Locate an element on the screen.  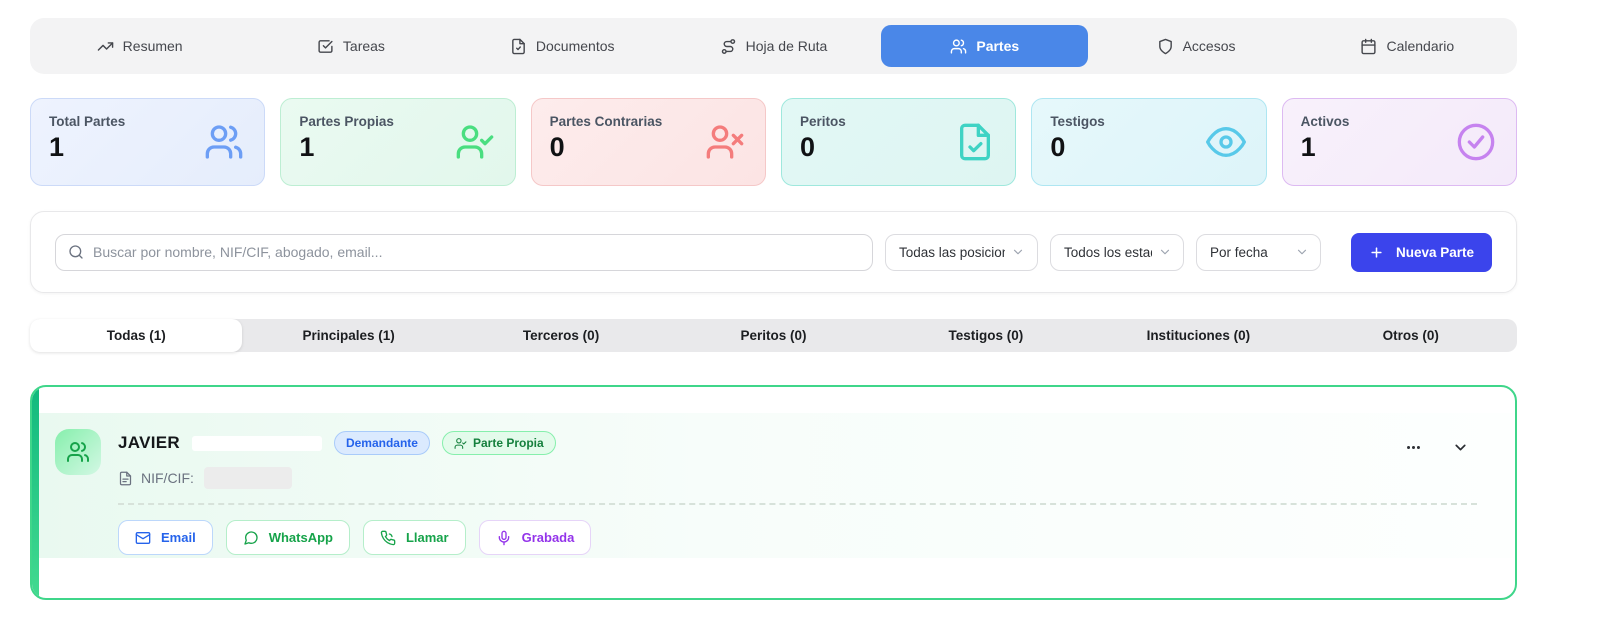
party-avatar is located at coordinates (78, 452).